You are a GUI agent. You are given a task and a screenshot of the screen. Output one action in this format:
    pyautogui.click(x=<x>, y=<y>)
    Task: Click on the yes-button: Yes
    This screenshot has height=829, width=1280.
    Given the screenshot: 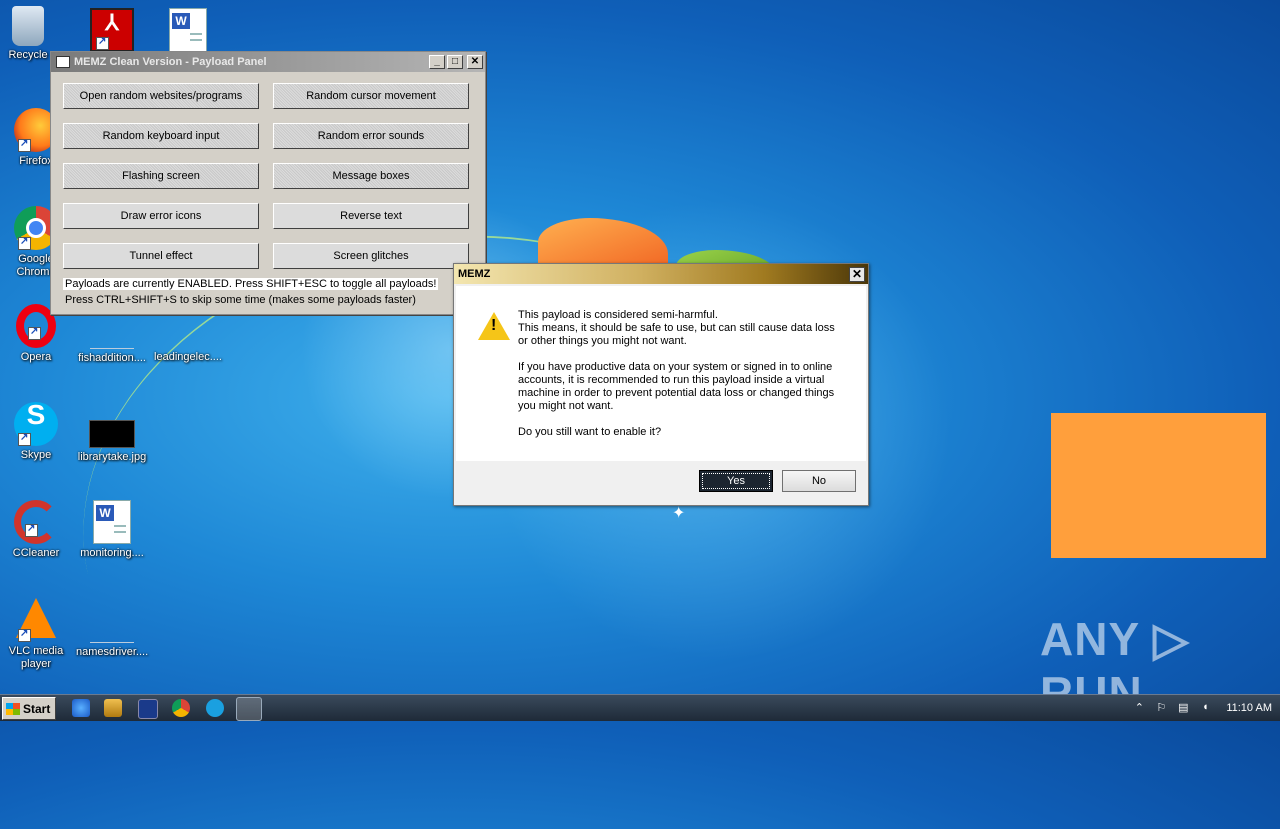 What is the action you would take?
    pyautogui.click(x=736, y=481)
    